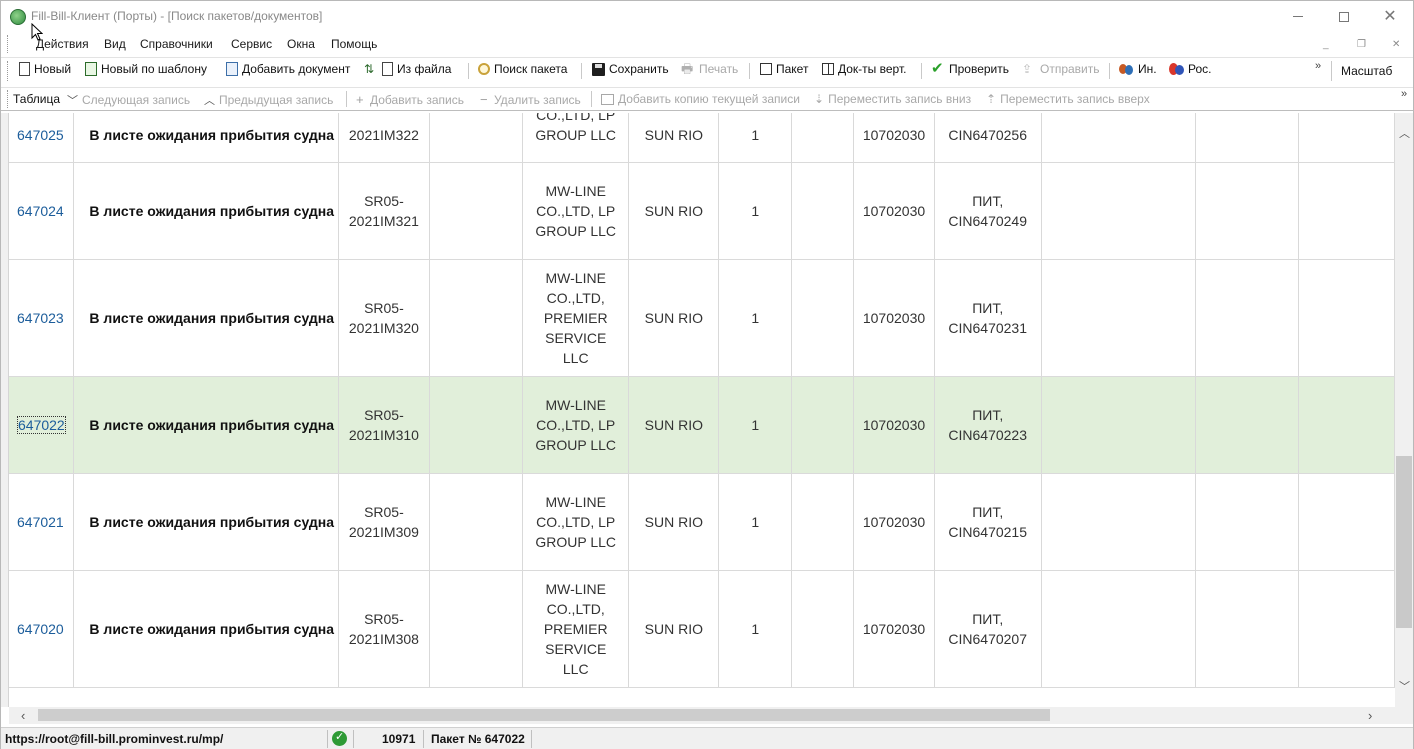 The height and width of the screenshot is (749, 1414). Describe the element at coordinates (784, 69) in the screenshot. I see `package-button: Пакет` at that location.